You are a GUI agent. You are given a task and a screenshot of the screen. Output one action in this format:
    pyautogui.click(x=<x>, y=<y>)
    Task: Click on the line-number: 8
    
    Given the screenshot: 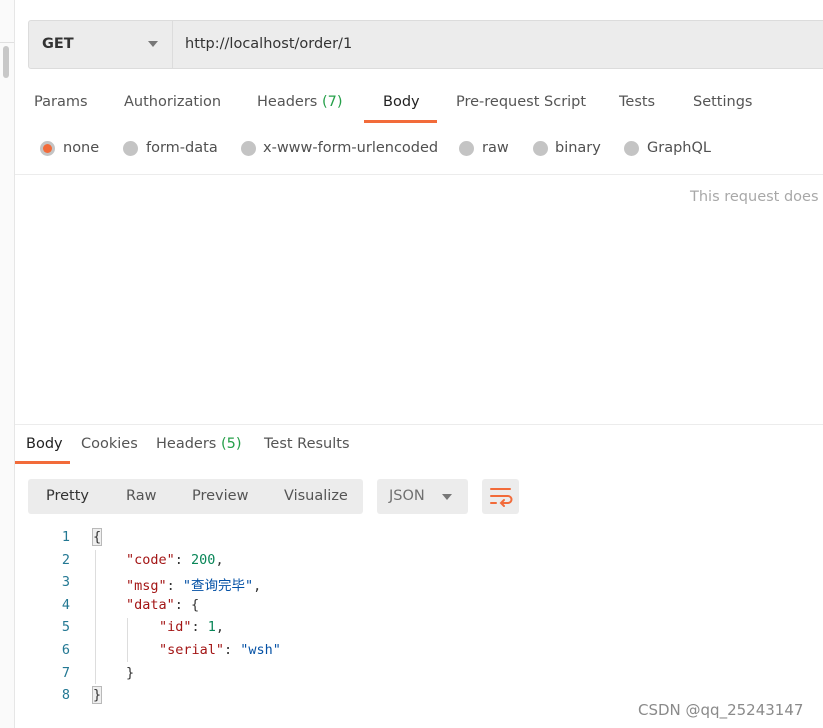 What is the action you would take?
    pyautogui.click(x=65, y=695)
    